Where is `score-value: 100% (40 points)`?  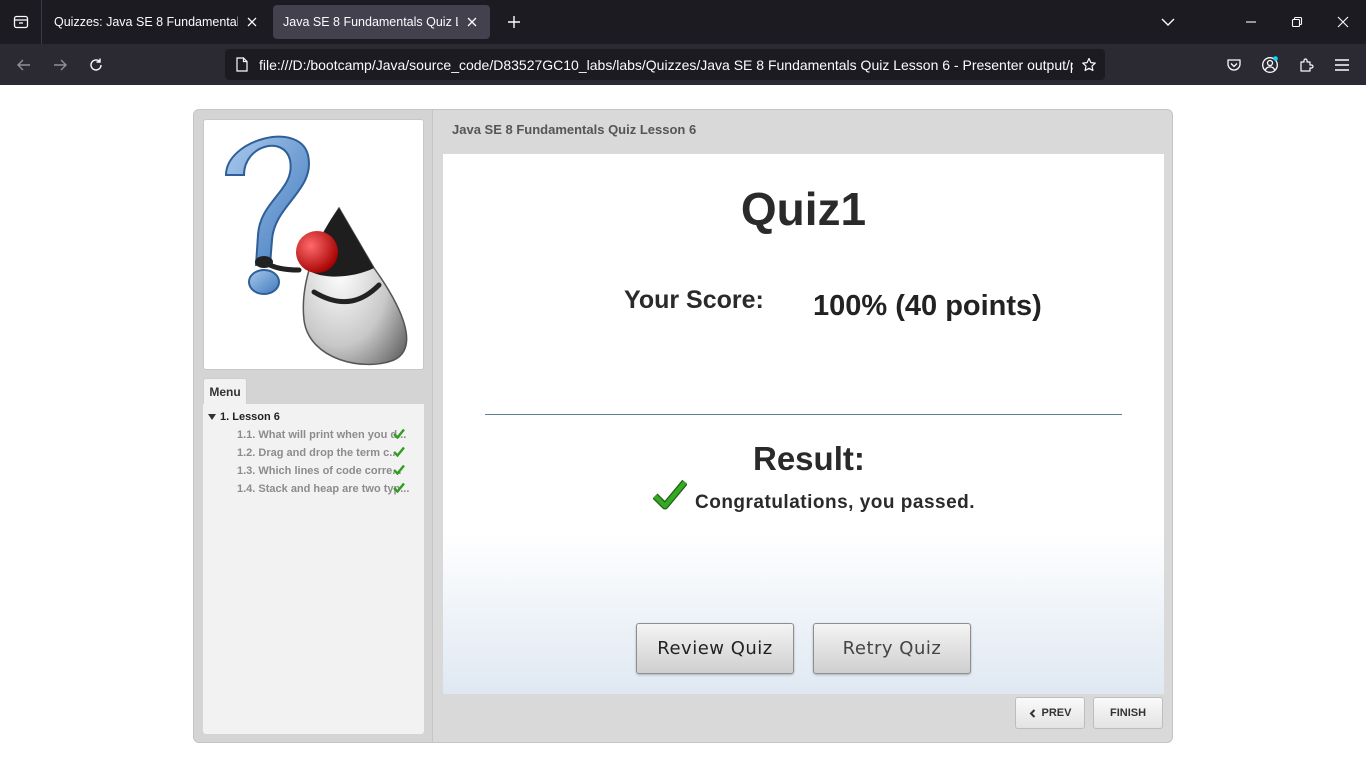
score-value: 100% (40 points) is located at coordinates (927, 306).